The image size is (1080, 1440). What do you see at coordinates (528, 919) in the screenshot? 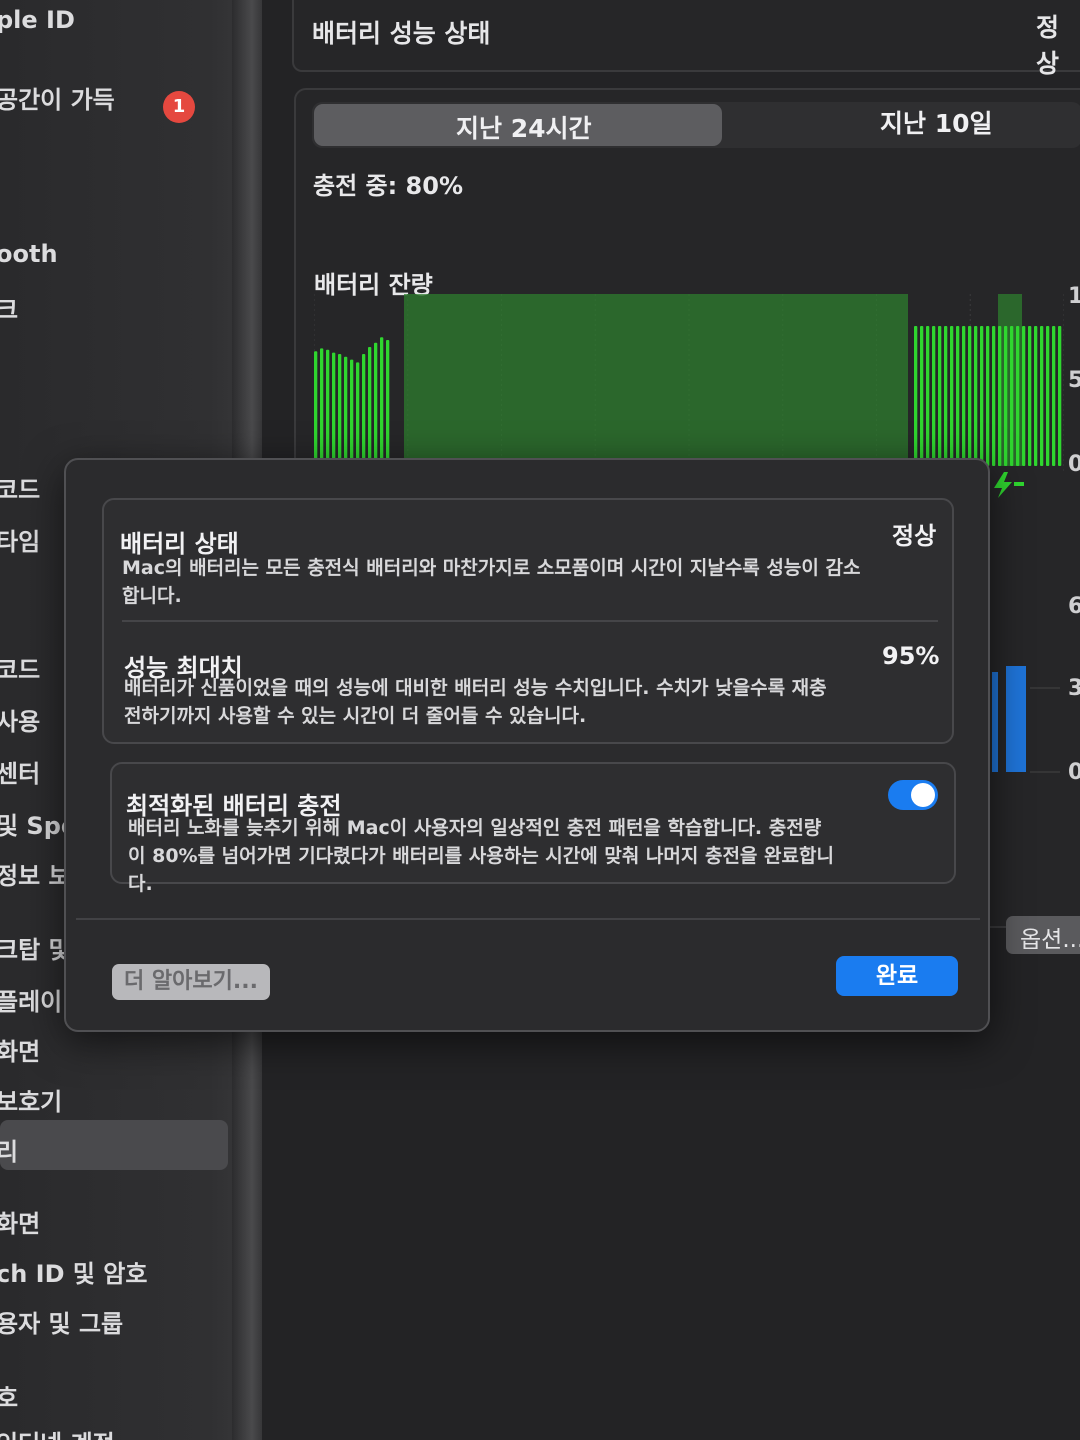
I see `footer-divider` at bounding box center [528, 919].